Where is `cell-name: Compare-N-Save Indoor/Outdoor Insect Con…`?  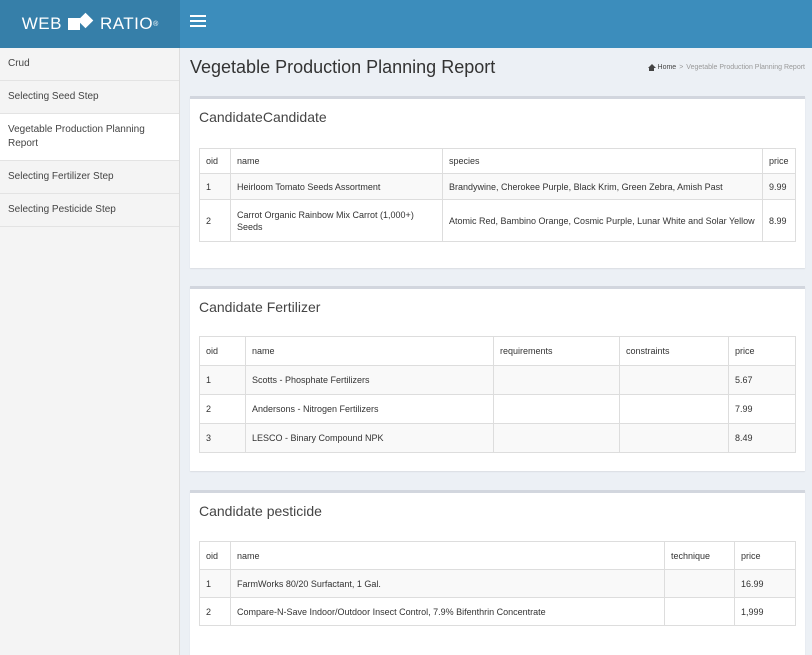 cell-name: Compare-N-Save Indoor/Outdoor Insect Con… is located at coordinates (447, 611).